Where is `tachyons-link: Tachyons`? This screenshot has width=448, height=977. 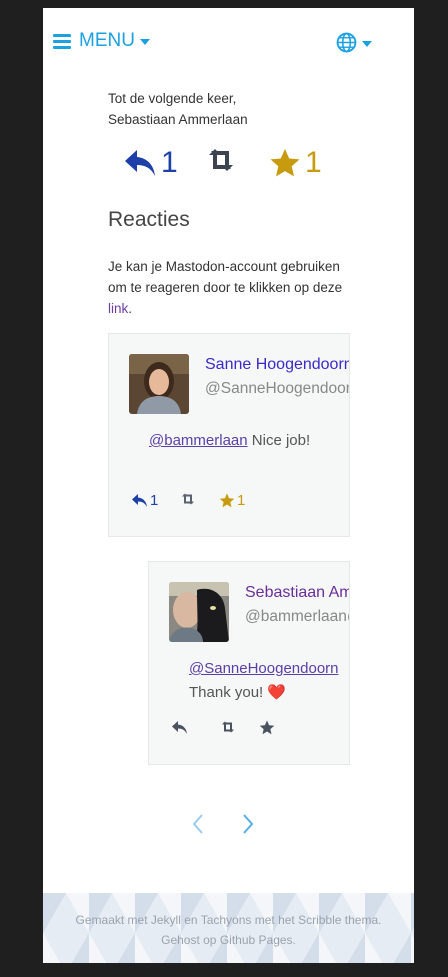
tachyons-link: Tachyons is located at coordinates (226, 920).